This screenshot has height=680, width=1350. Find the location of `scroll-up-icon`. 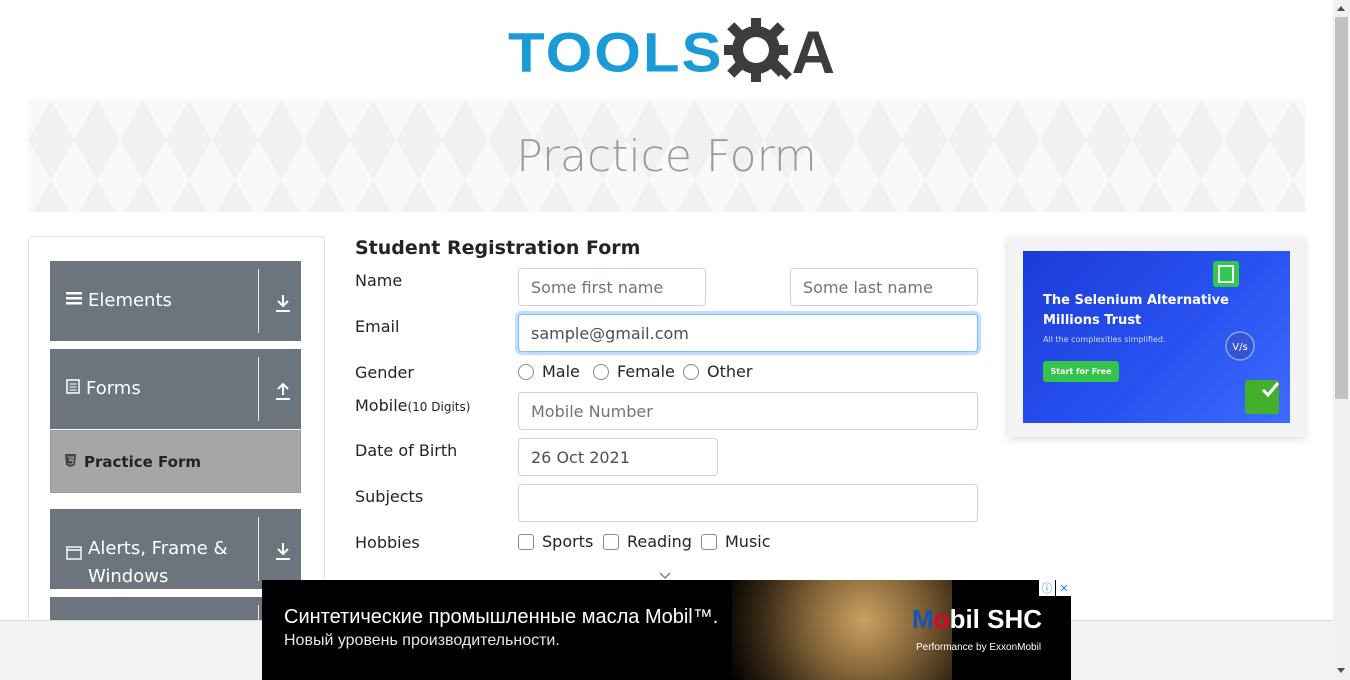

scroll-up-icon is located at coordinates (1341, 8).